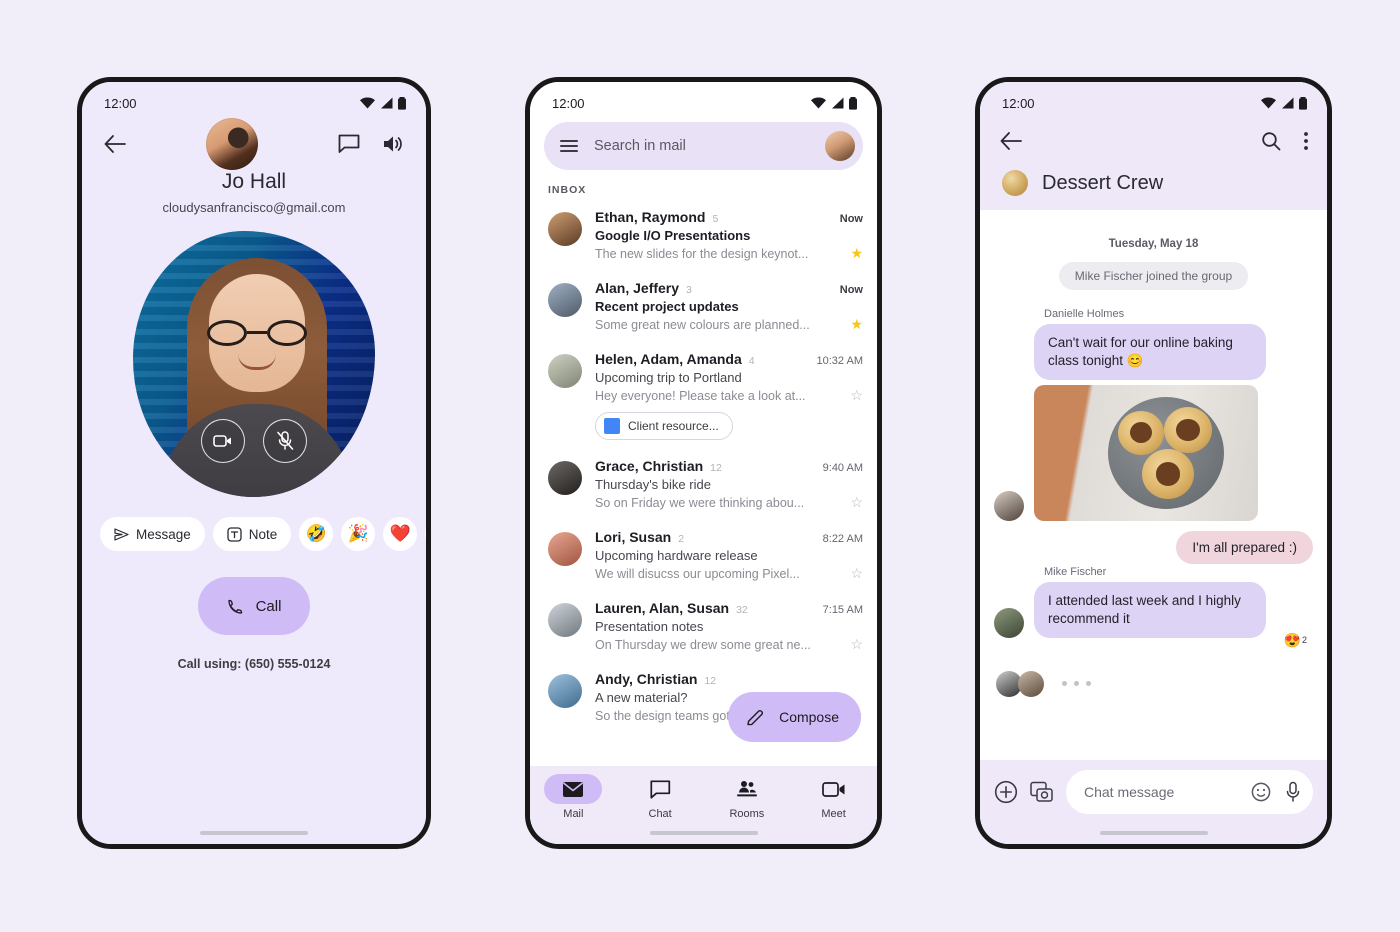  Describe the element at coordinates (1153, 139) in the screenshot. I see `chat-action-bar` at that location.